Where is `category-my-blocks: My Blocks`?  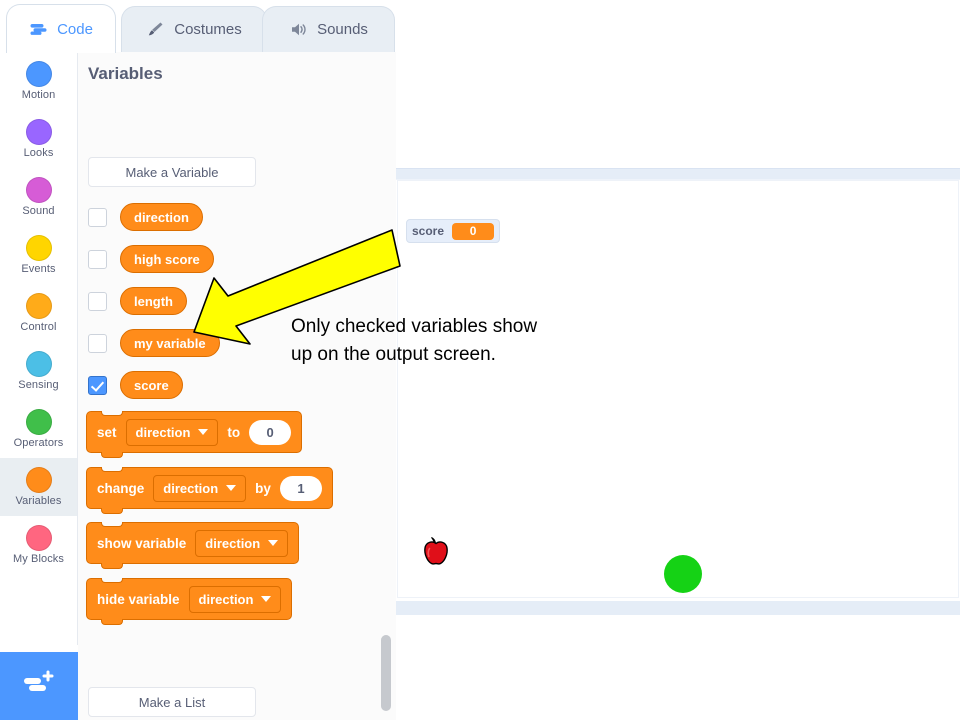
category-my-blocks: My Blocks is located at coordinates (38, 545).